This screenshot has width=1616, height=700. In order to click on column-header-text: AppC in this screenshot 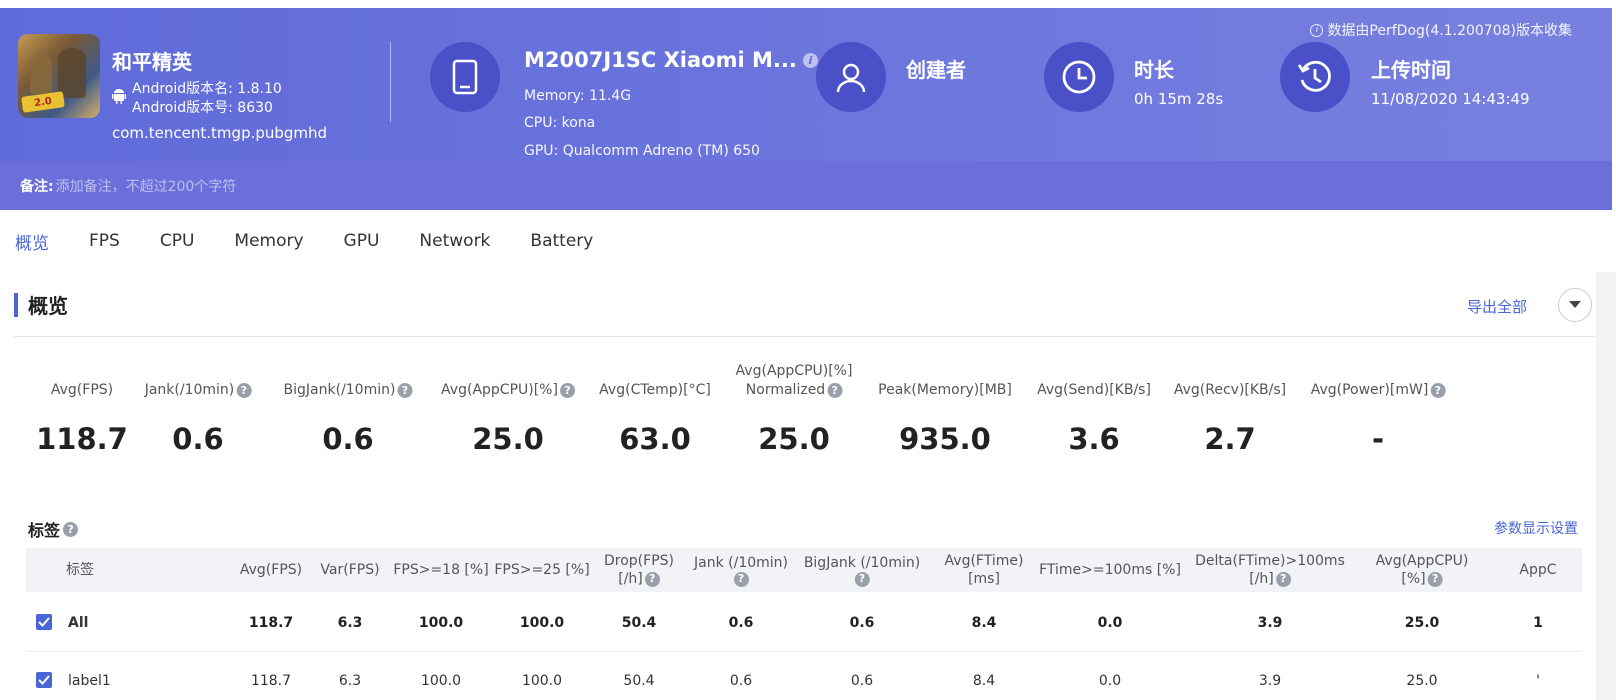, I will do `click(1538, 570)`.